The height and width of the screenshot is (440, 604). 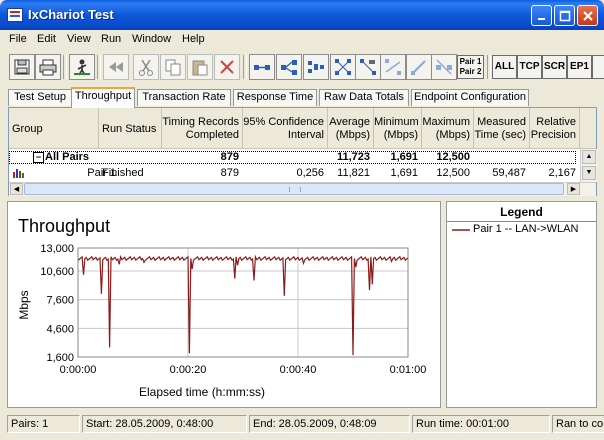 I want to click on scroll-right-arrow: ▶, so click(x=573, y=189).